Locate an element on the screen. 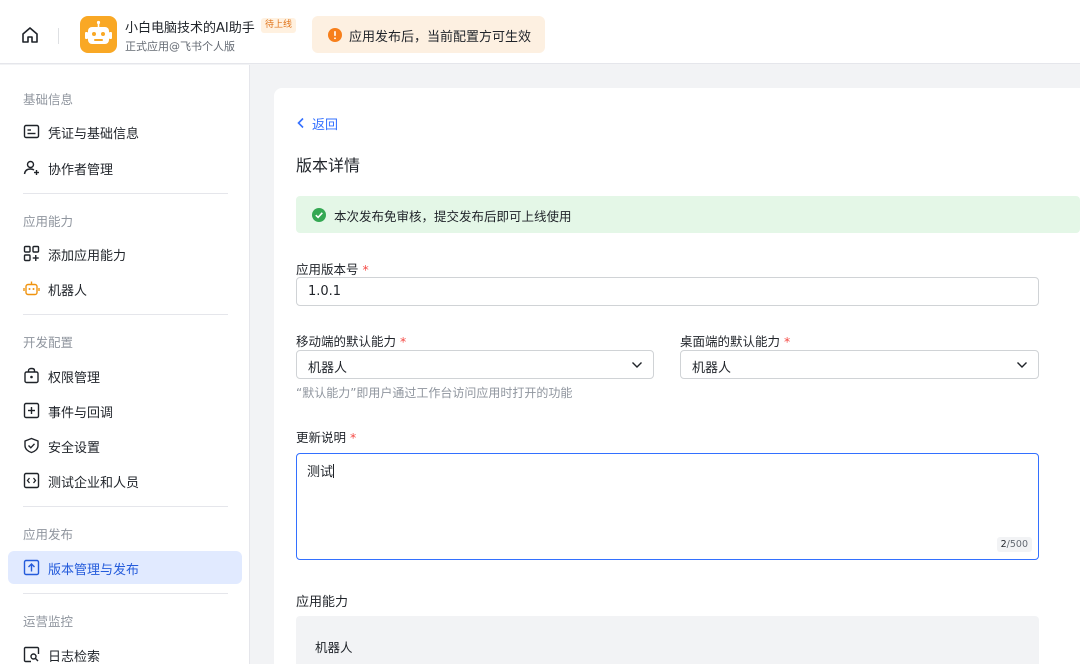 This screenshot has width=1080, height=664. code-icon is located at coordinates (31, 480).